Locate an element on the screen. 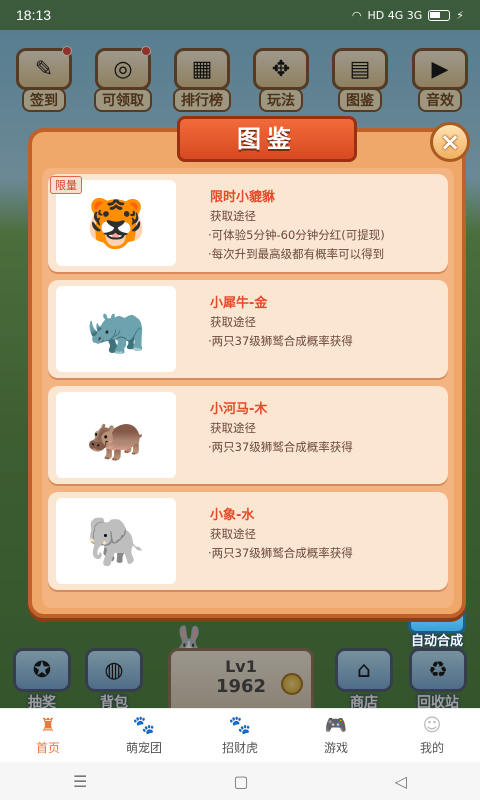 This screenshot has height=800, width=480. obtain-line: ·可体验5分钟-60分钟分红(可提现) is located at coordinates (296, 235).